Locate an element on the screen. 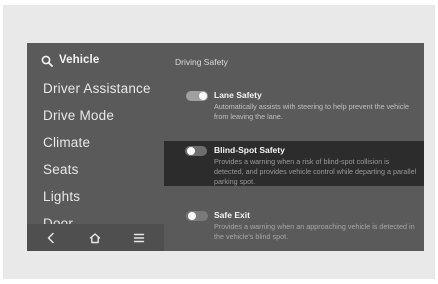  setting-title: Lane Safety is located at coordinates (238, 95).